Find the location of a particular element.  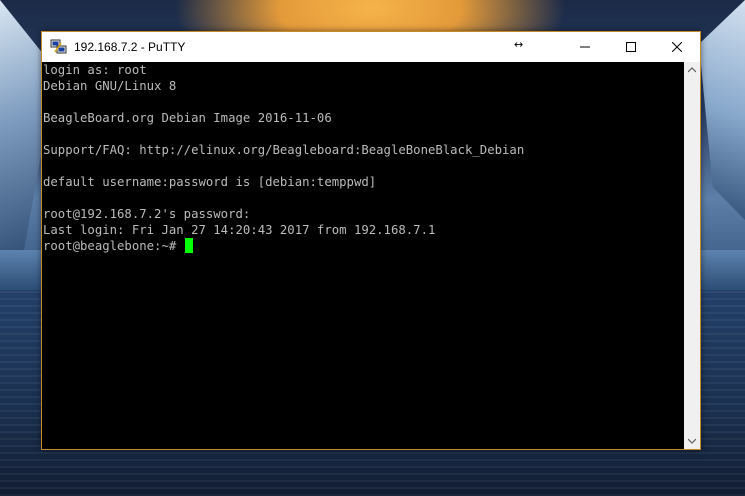

minimize-button is located at coordinates (585, 47).